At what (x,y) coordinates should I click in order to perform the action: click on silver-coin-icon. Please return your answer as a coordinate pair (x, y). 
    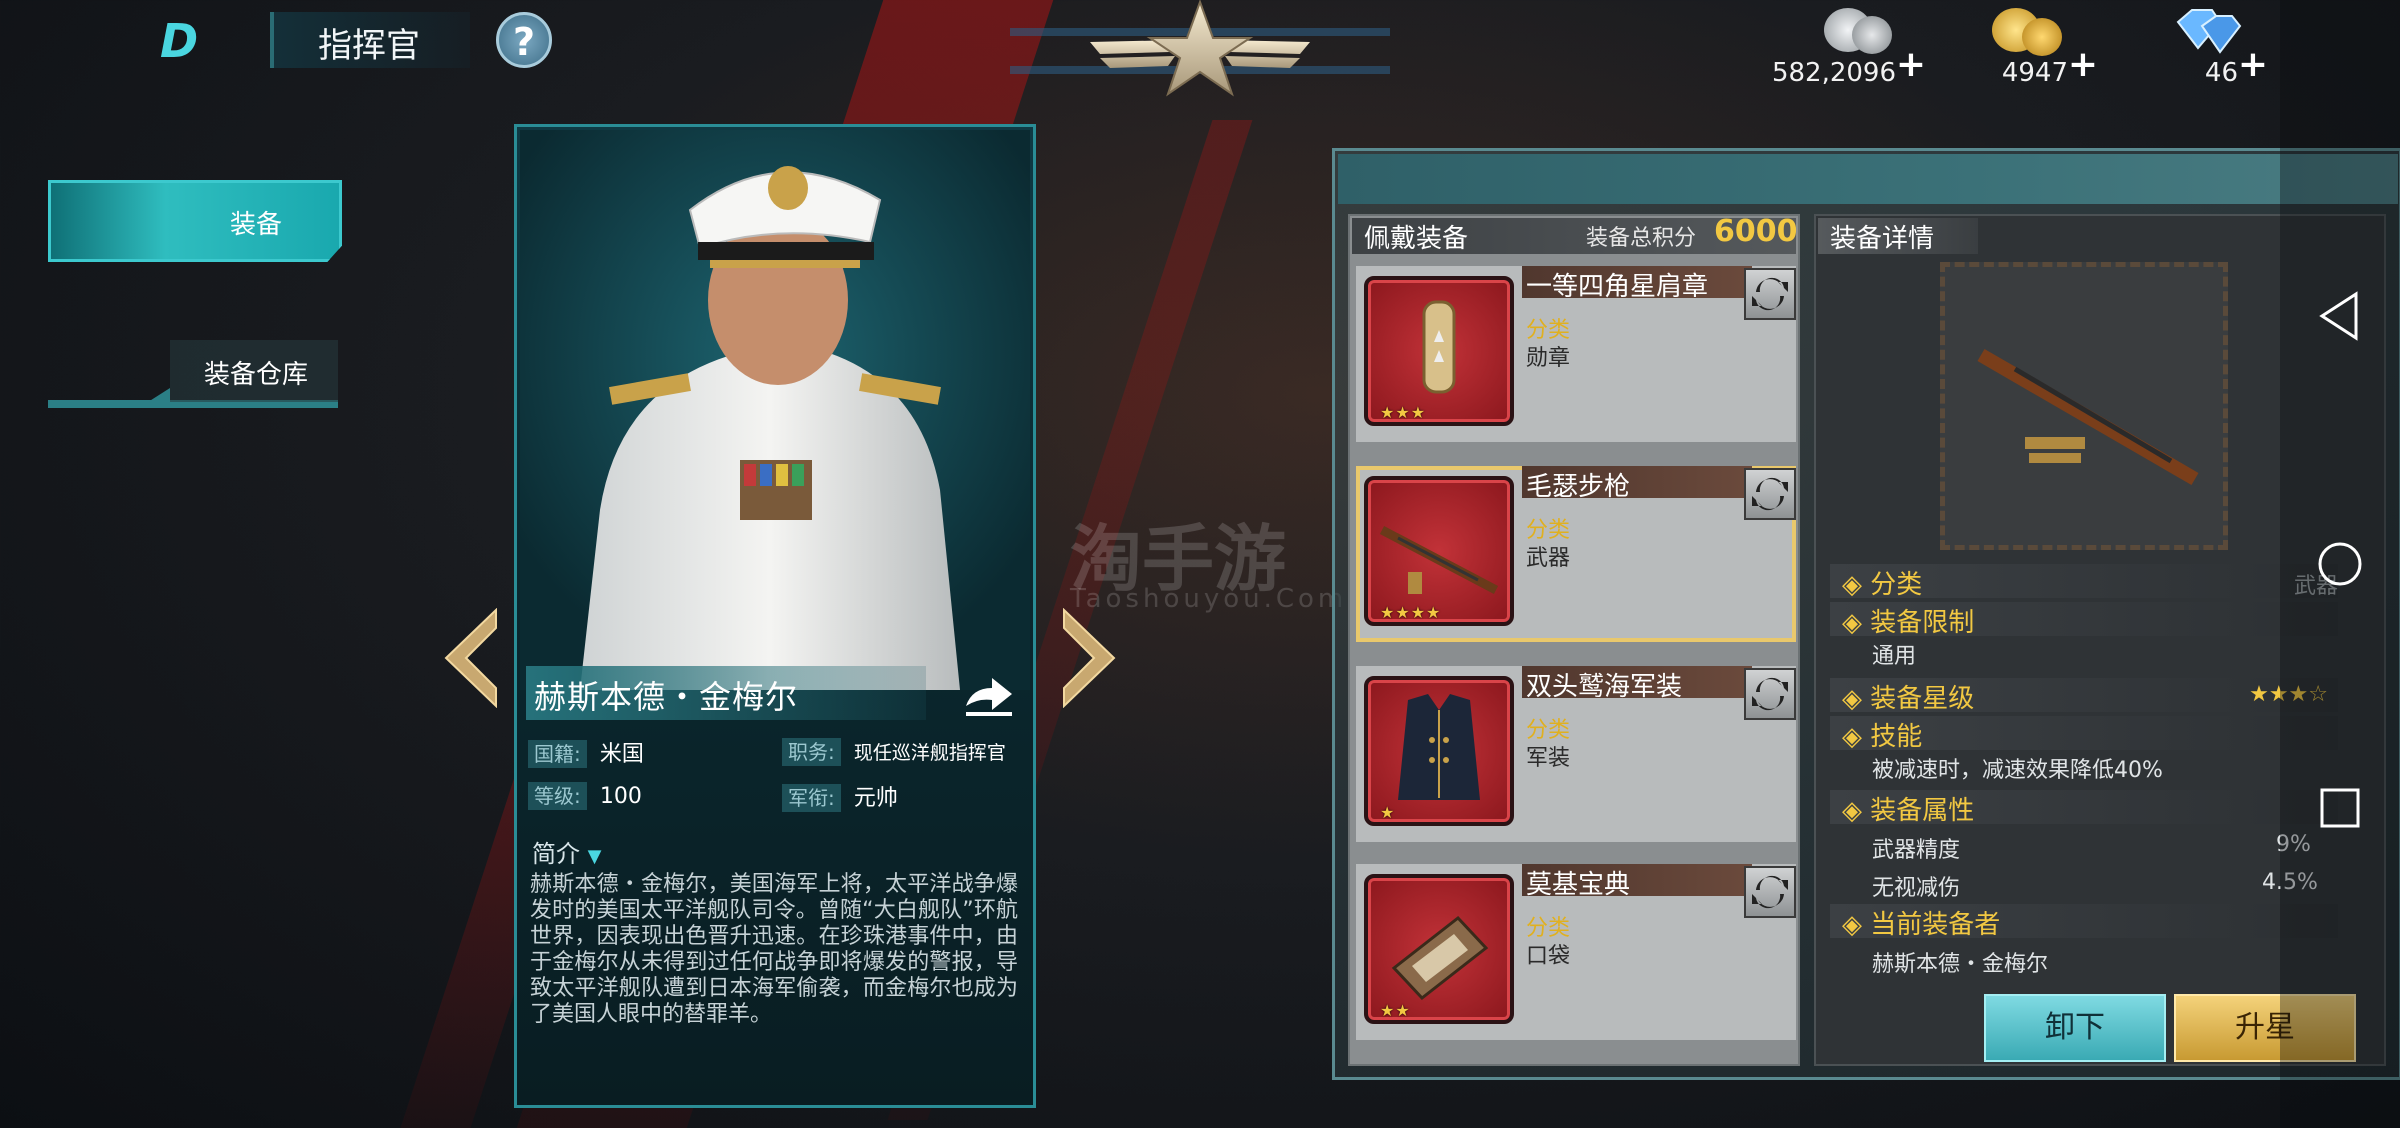
    Looking at the image, I should click on (1872, 35).